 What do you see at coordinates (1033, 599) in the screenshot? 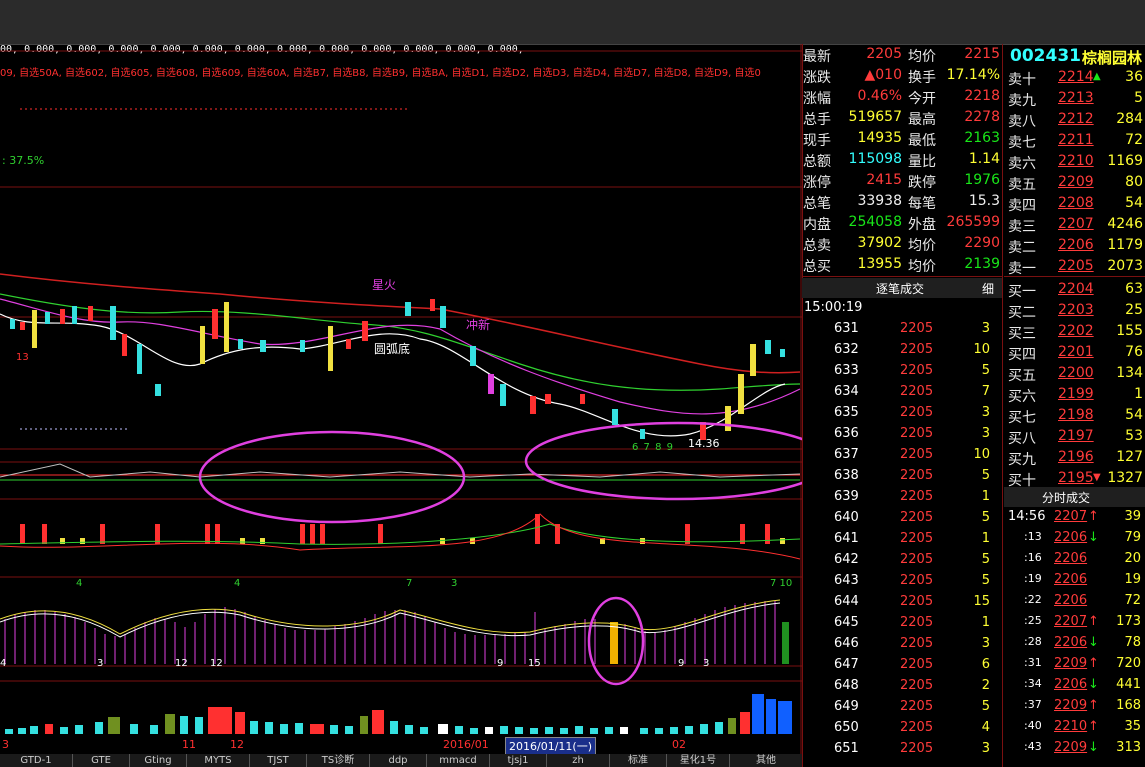
I see `minute-time: :22` at bounding box center [1033, 599].